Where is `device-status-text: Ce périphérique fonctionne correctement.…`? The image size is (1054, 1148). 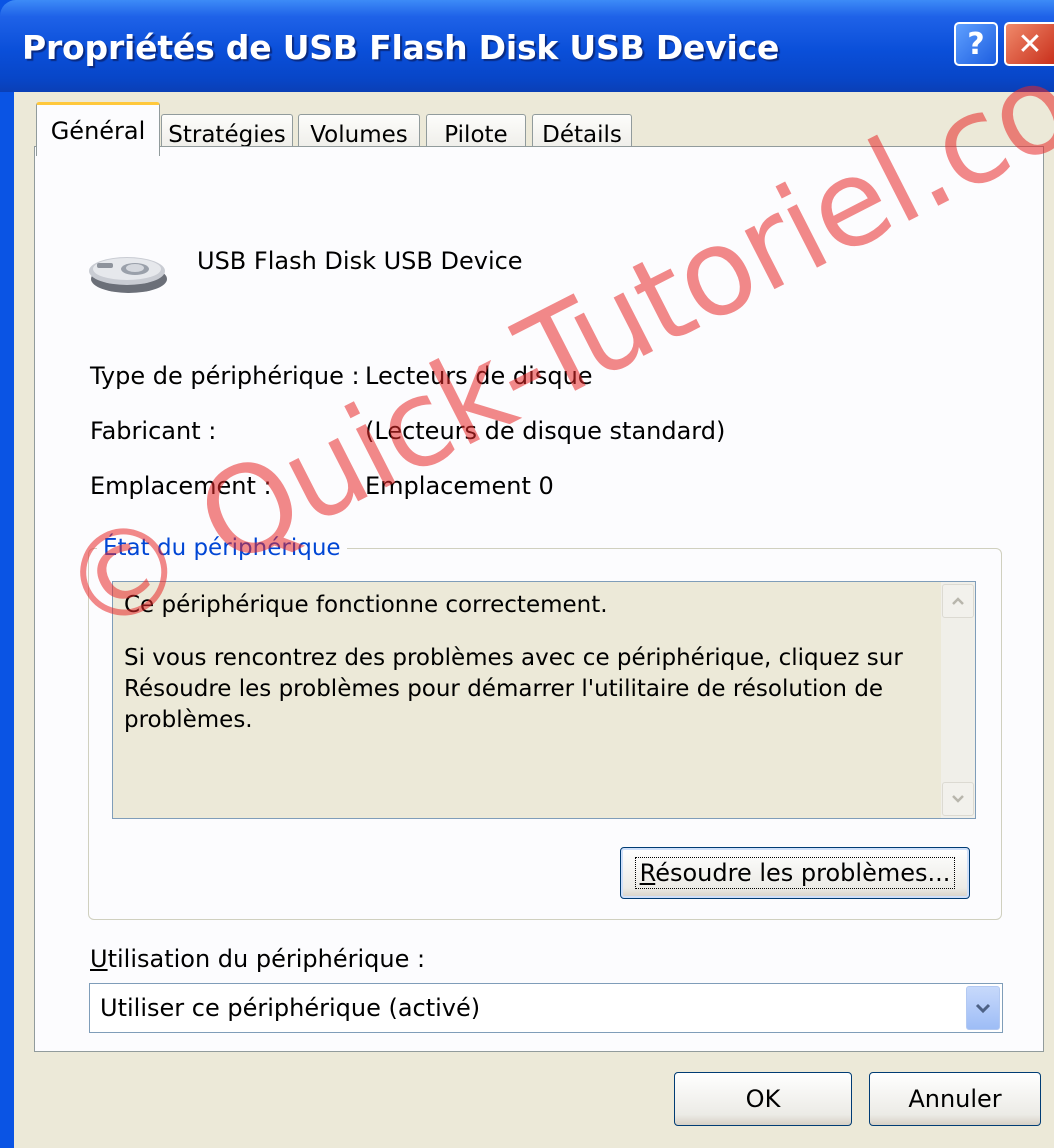 device-status-text: Ce périphérique fonctionne correctement.… is located at coordinates (524, 674).